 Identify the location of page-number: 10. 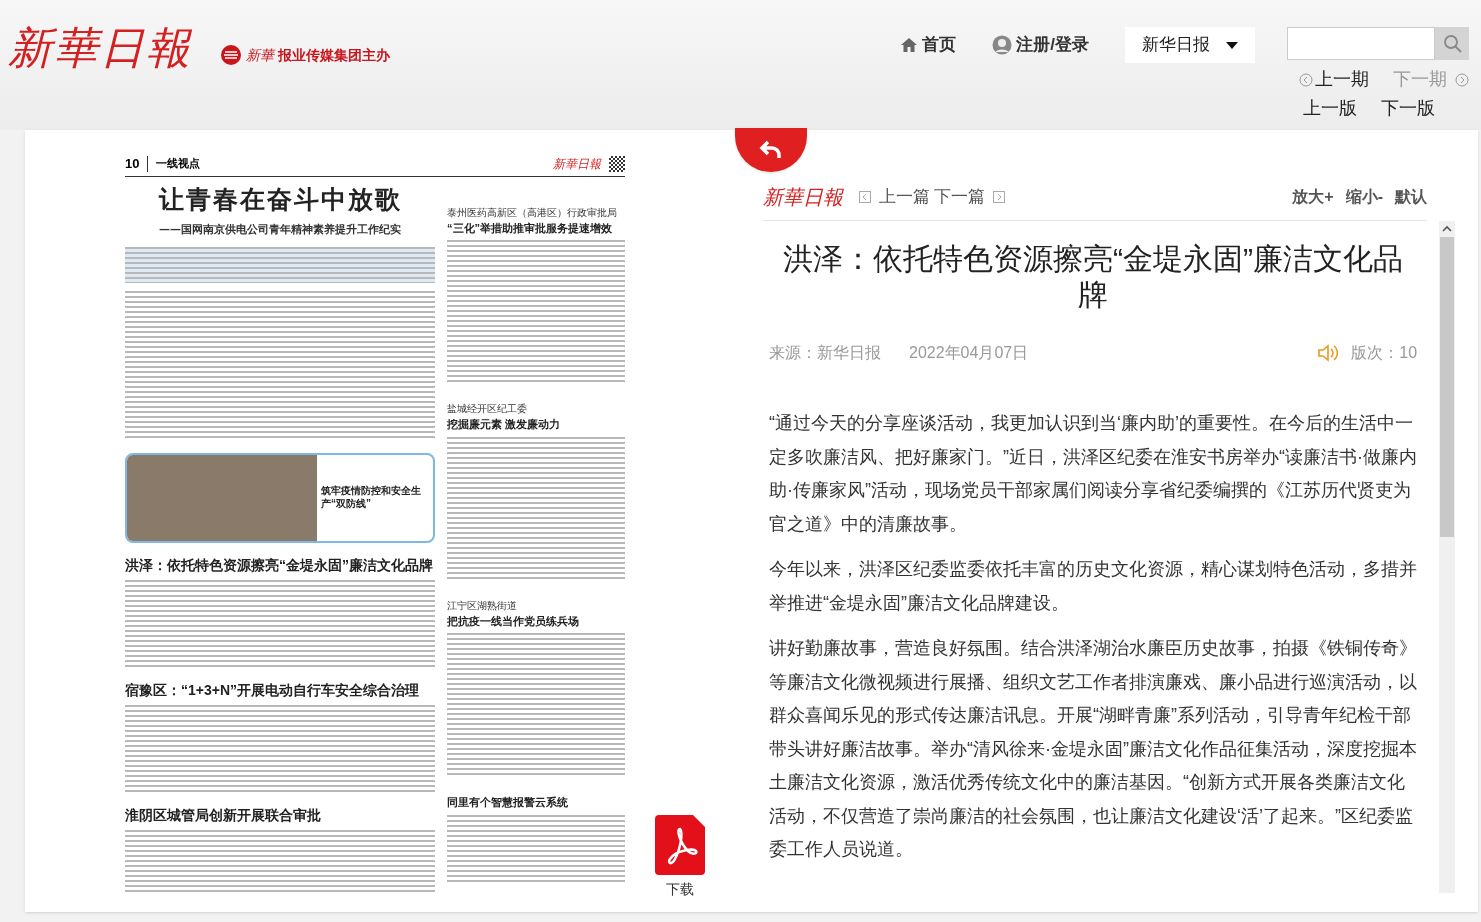
(132, 164).